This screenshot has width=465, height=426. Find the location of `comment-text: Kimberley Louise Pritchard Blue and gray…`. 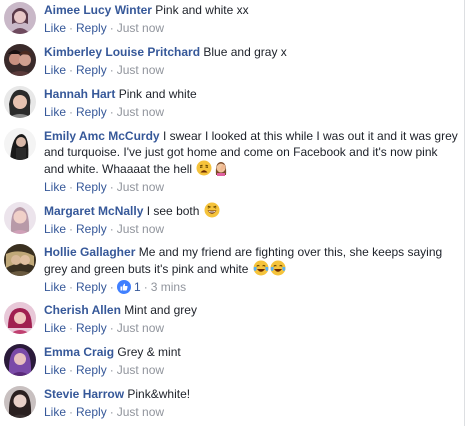

comment-text: Kimberley Louise Pritchard Blue and gray… is located at coordinates (252, 52).